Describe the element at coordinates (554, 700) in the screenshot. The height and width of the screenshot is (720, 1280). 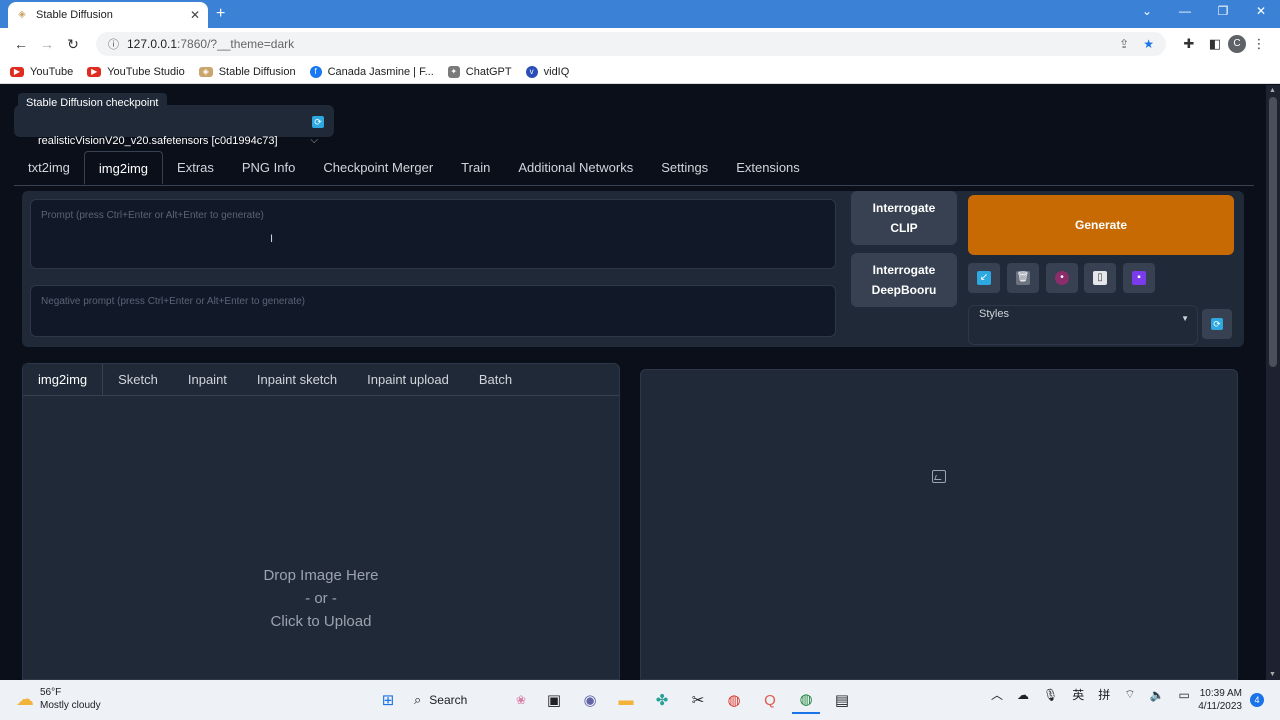
I see `task-view-icon: ▣` at that location.